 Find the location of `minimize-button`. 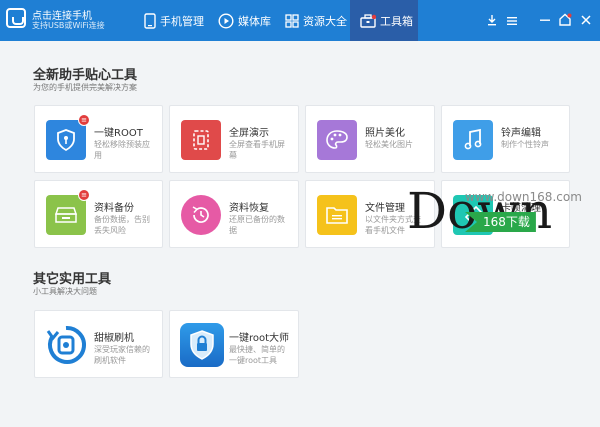

minimize-button is located at coordinates (545, 20).